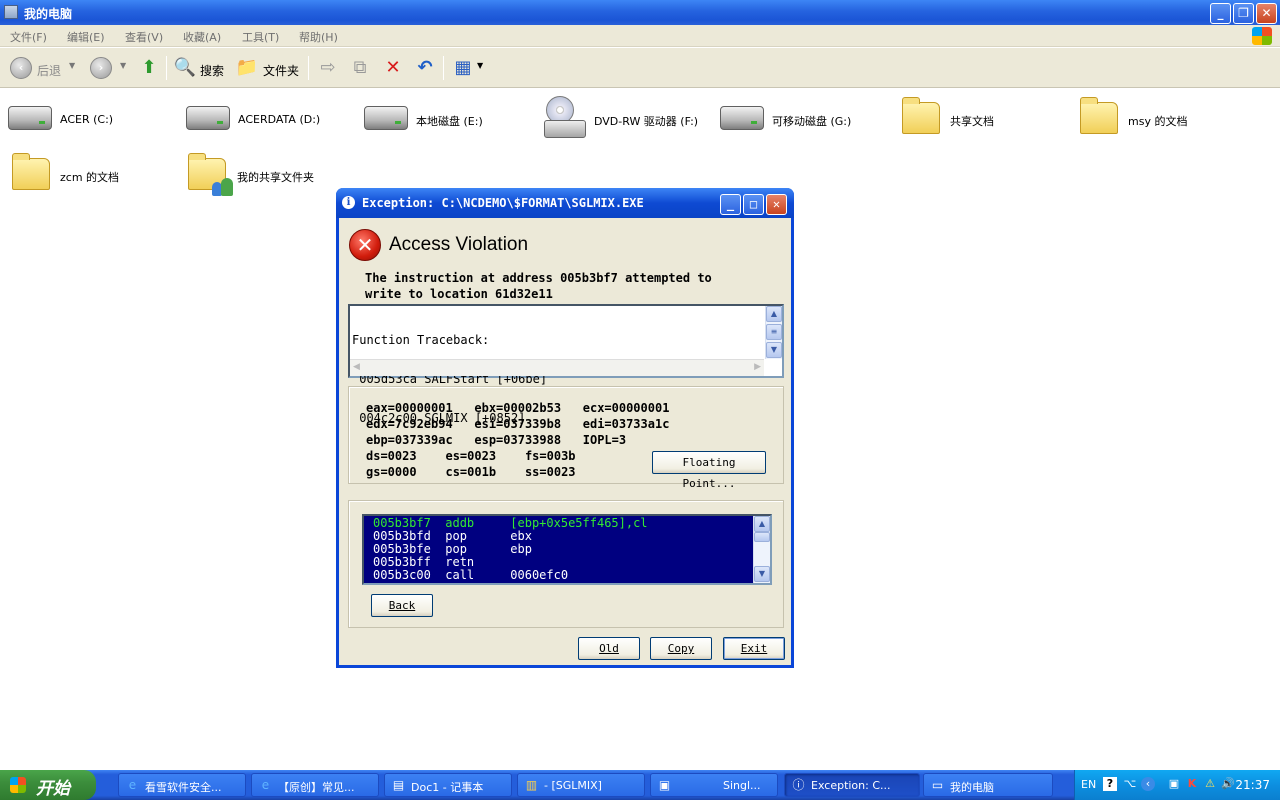 The image size is (1280, 800). What do you see at coordinates (1158, 119) in the screenshot?
I see `msy-documents: msy 的文档` at bounding box center [1158, 119].